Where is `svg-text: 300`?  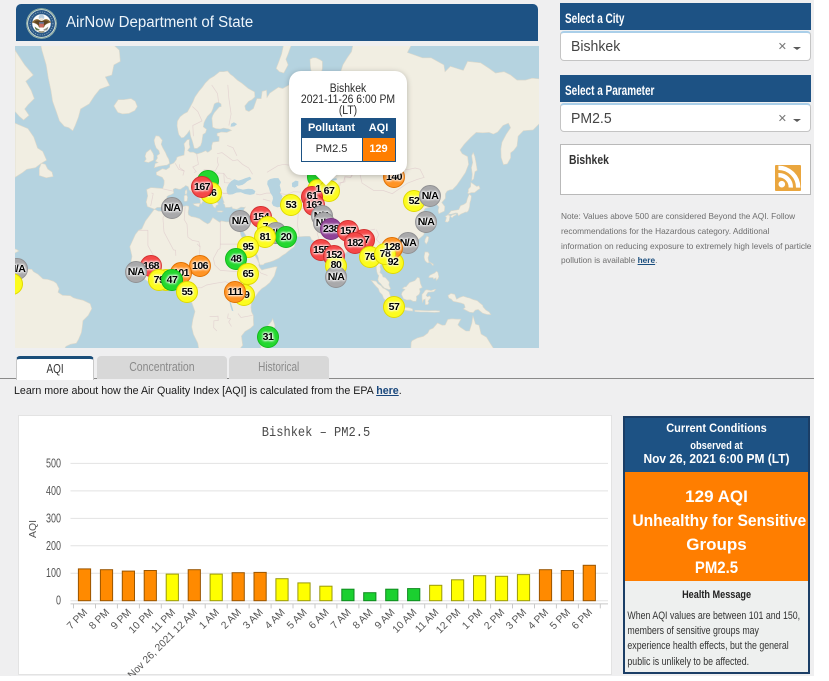
svg-text: 300 is located at coordinates (53, 518).